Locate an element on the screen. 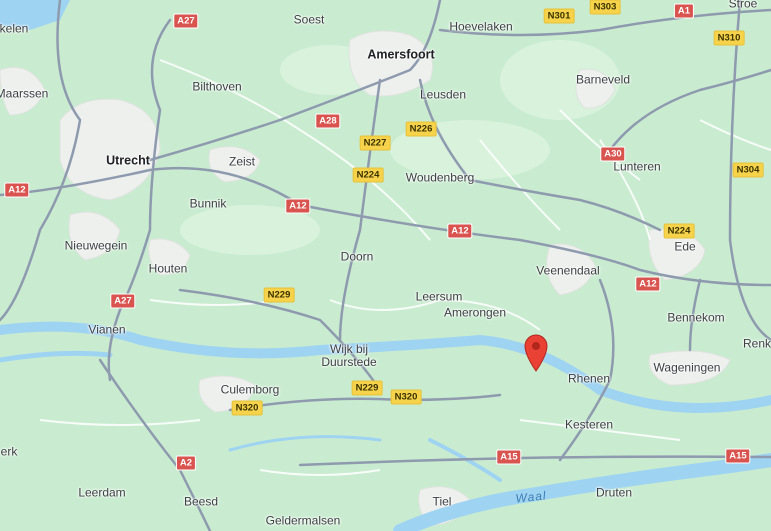  place-label-renk: Renk is located at coordinates (757, 344).